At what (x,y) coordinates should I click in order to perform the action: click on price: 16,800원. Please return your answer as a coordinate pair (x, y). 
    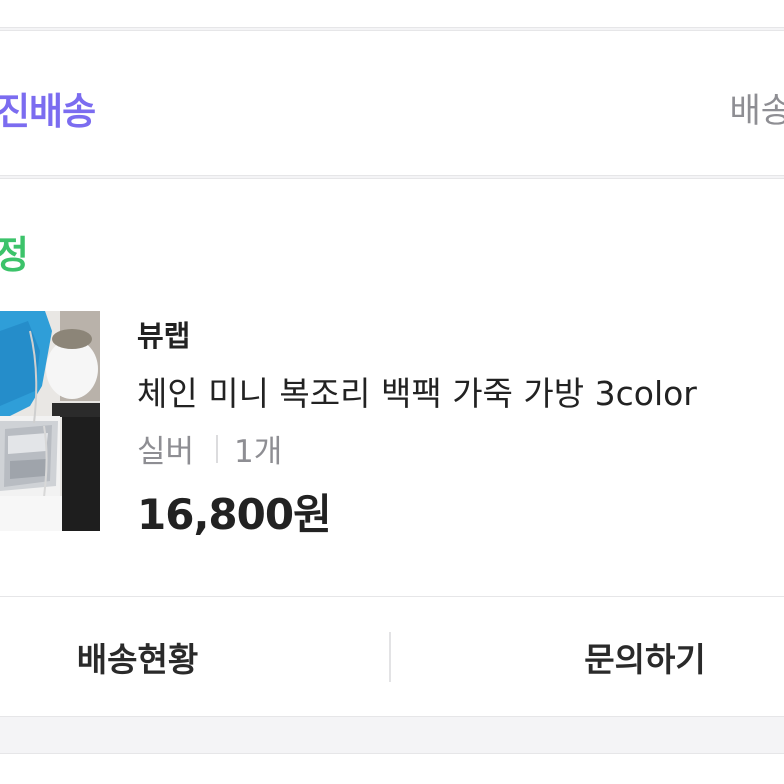
    Looking at the image, I should click on (234, 514).